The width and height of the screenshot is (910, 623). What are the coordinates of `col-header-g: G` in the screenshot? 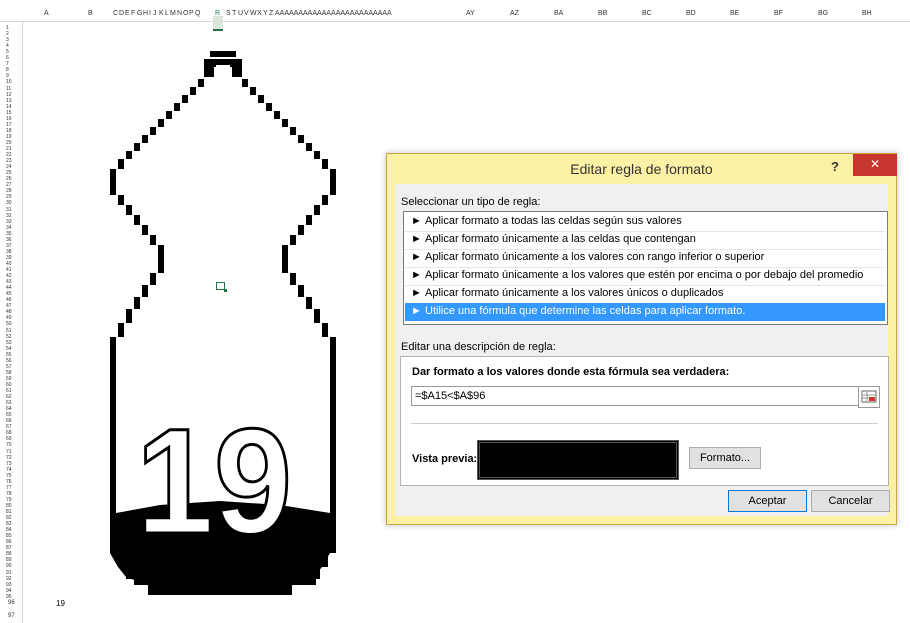 It's located at (139, 13).